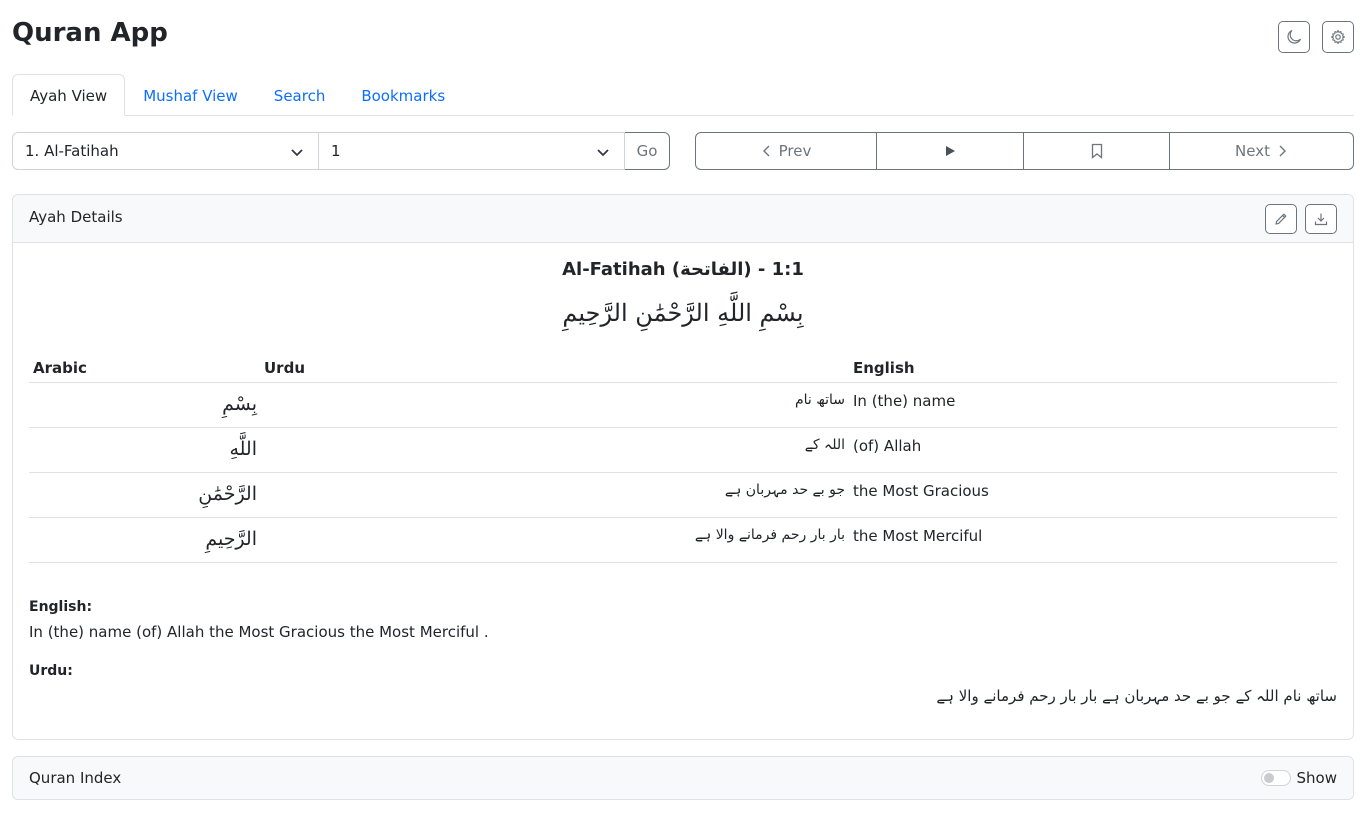  I want to click on show-index-toggle, so click(1276, 778).